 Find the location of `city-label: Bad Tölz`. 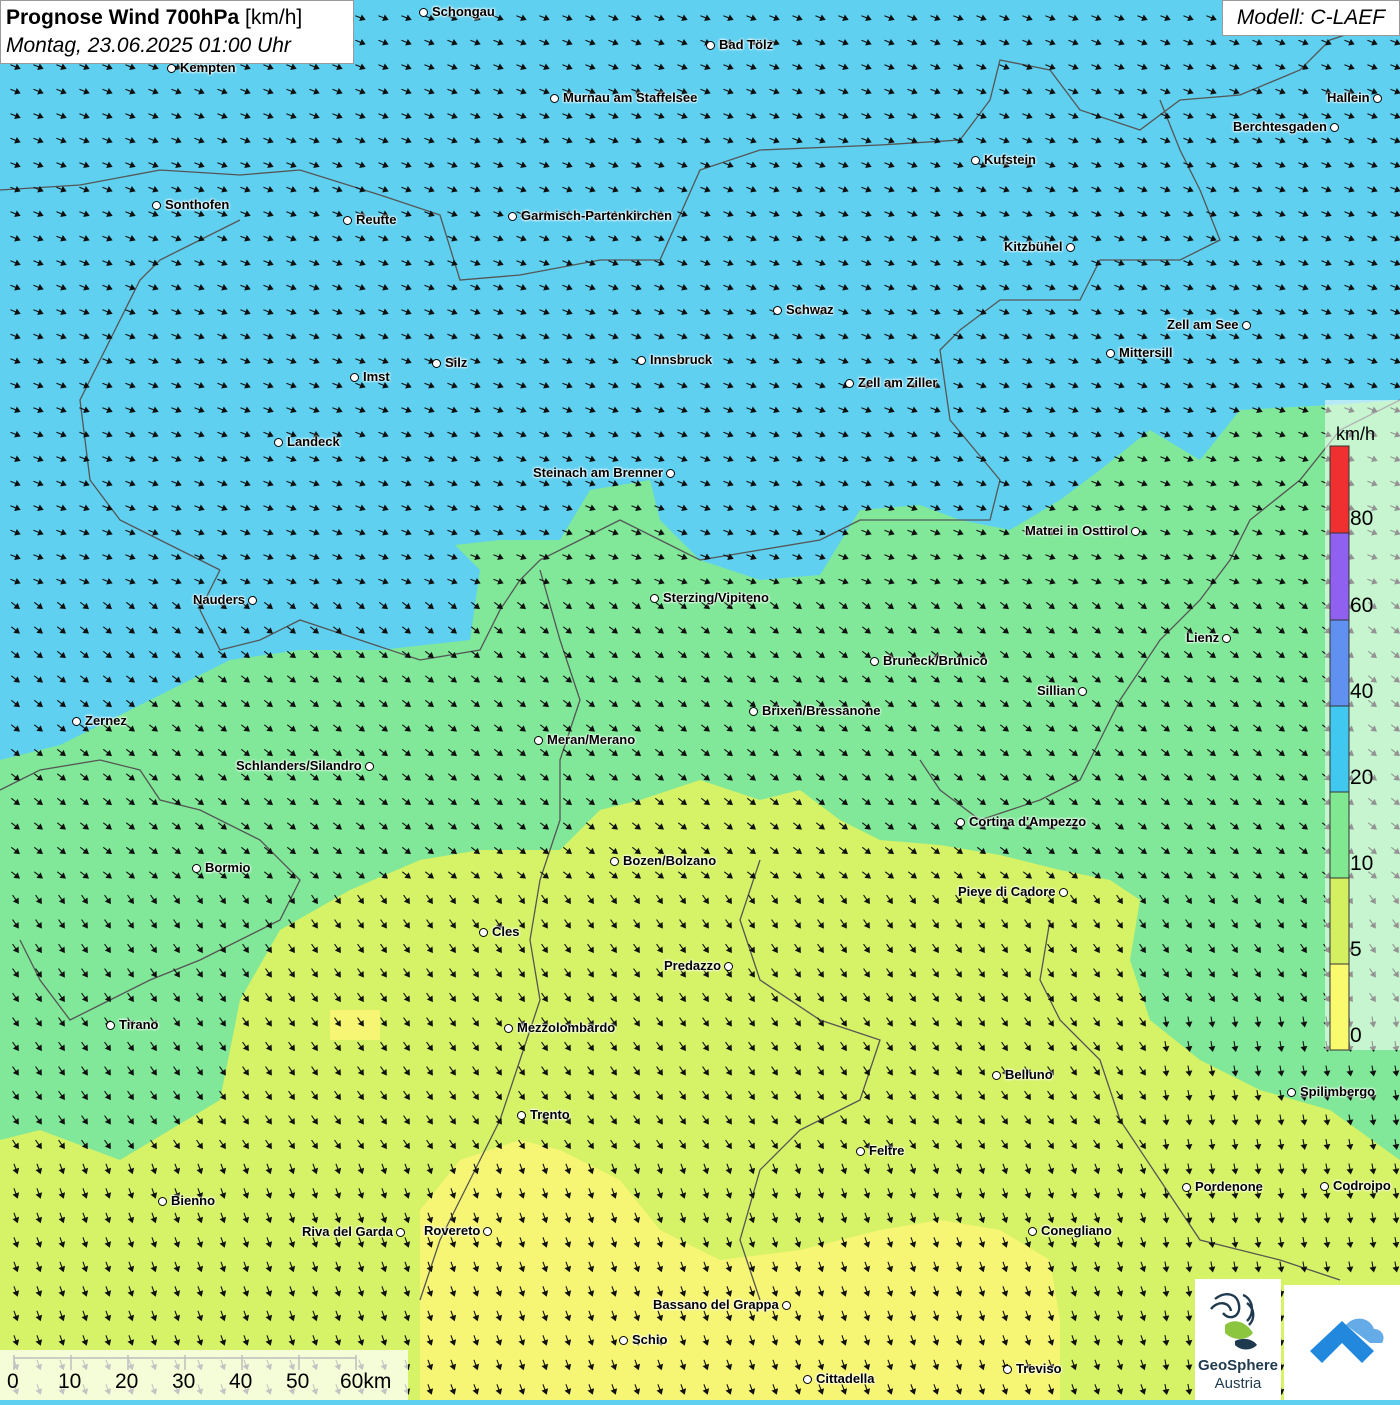

city-label: Bad Tölz is located at coordinates (746, 44).